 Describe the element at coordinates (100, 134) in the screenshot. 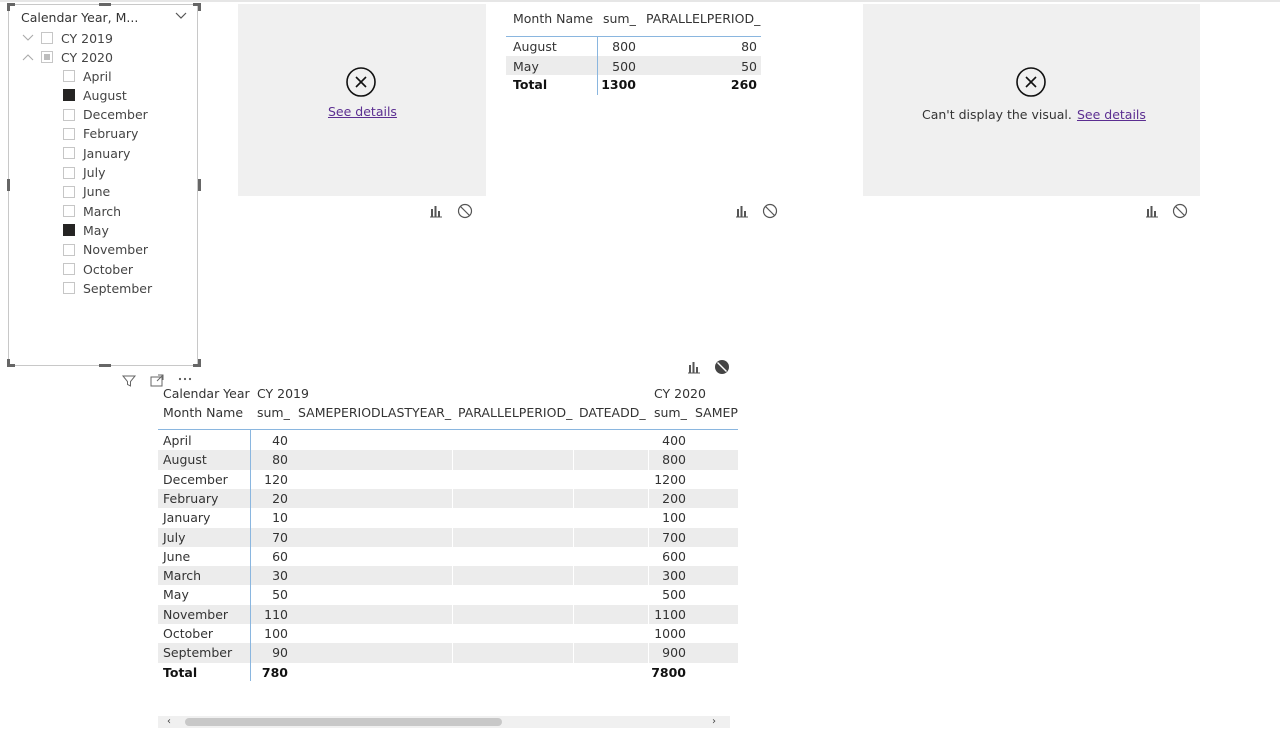

I see `slicer-month-item: February` at that location.